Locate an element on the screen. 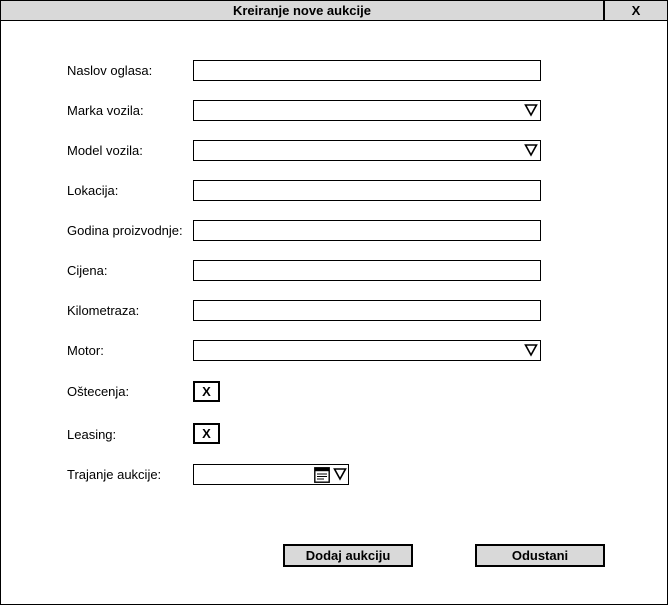 The image size is (668, 605). godina-proizvodnje-input is located at coordinates (367, 230).